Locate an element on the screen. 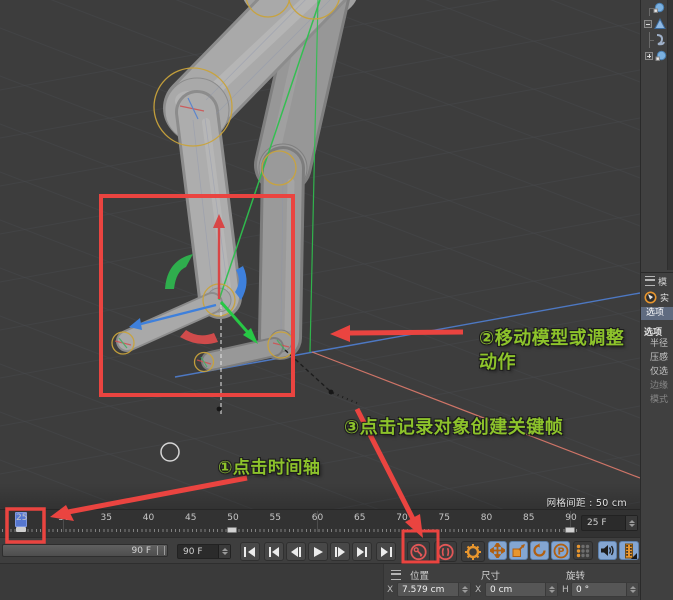 The width and height of the screenshot is (673, 600). record-keyframe-button is located at coordinates (418, 551).